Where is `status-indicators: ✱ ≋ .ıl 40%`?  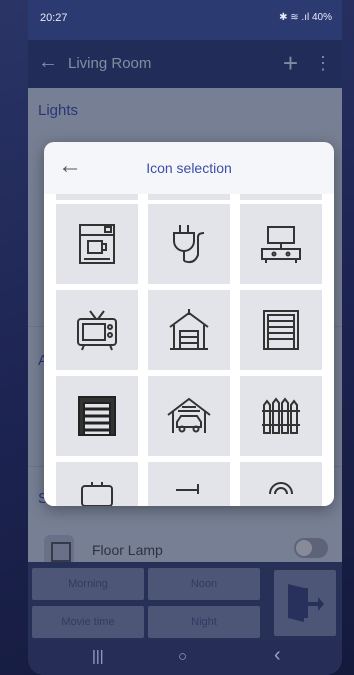
status-indicators: ✱ ≋ .ıl 40% is located at coordinates (305, 17).